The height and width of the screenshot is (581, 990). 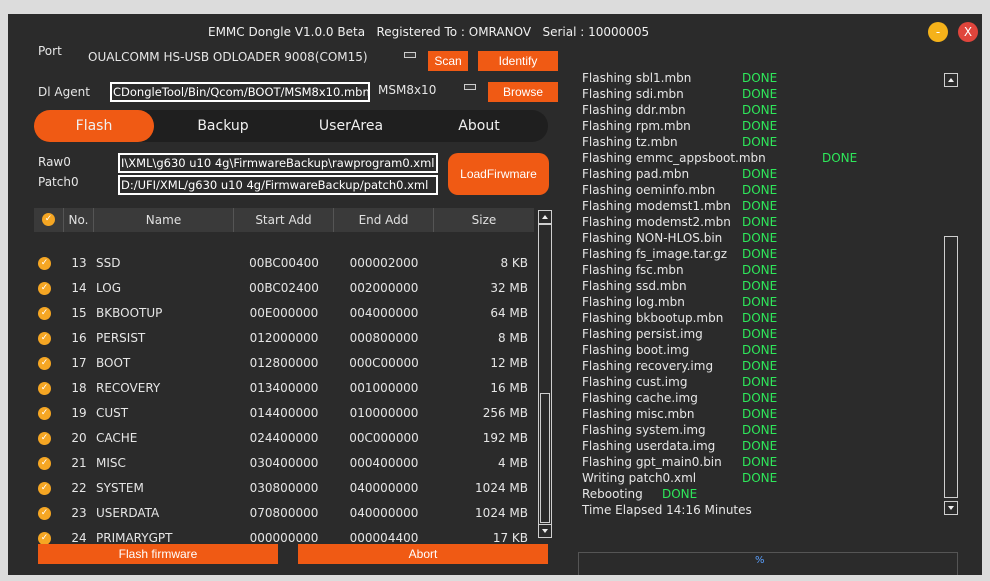 What do you see at coordinates (112, 413) in the screenshot?
I see `row-name: CUST` at bounding box center [112, 413].